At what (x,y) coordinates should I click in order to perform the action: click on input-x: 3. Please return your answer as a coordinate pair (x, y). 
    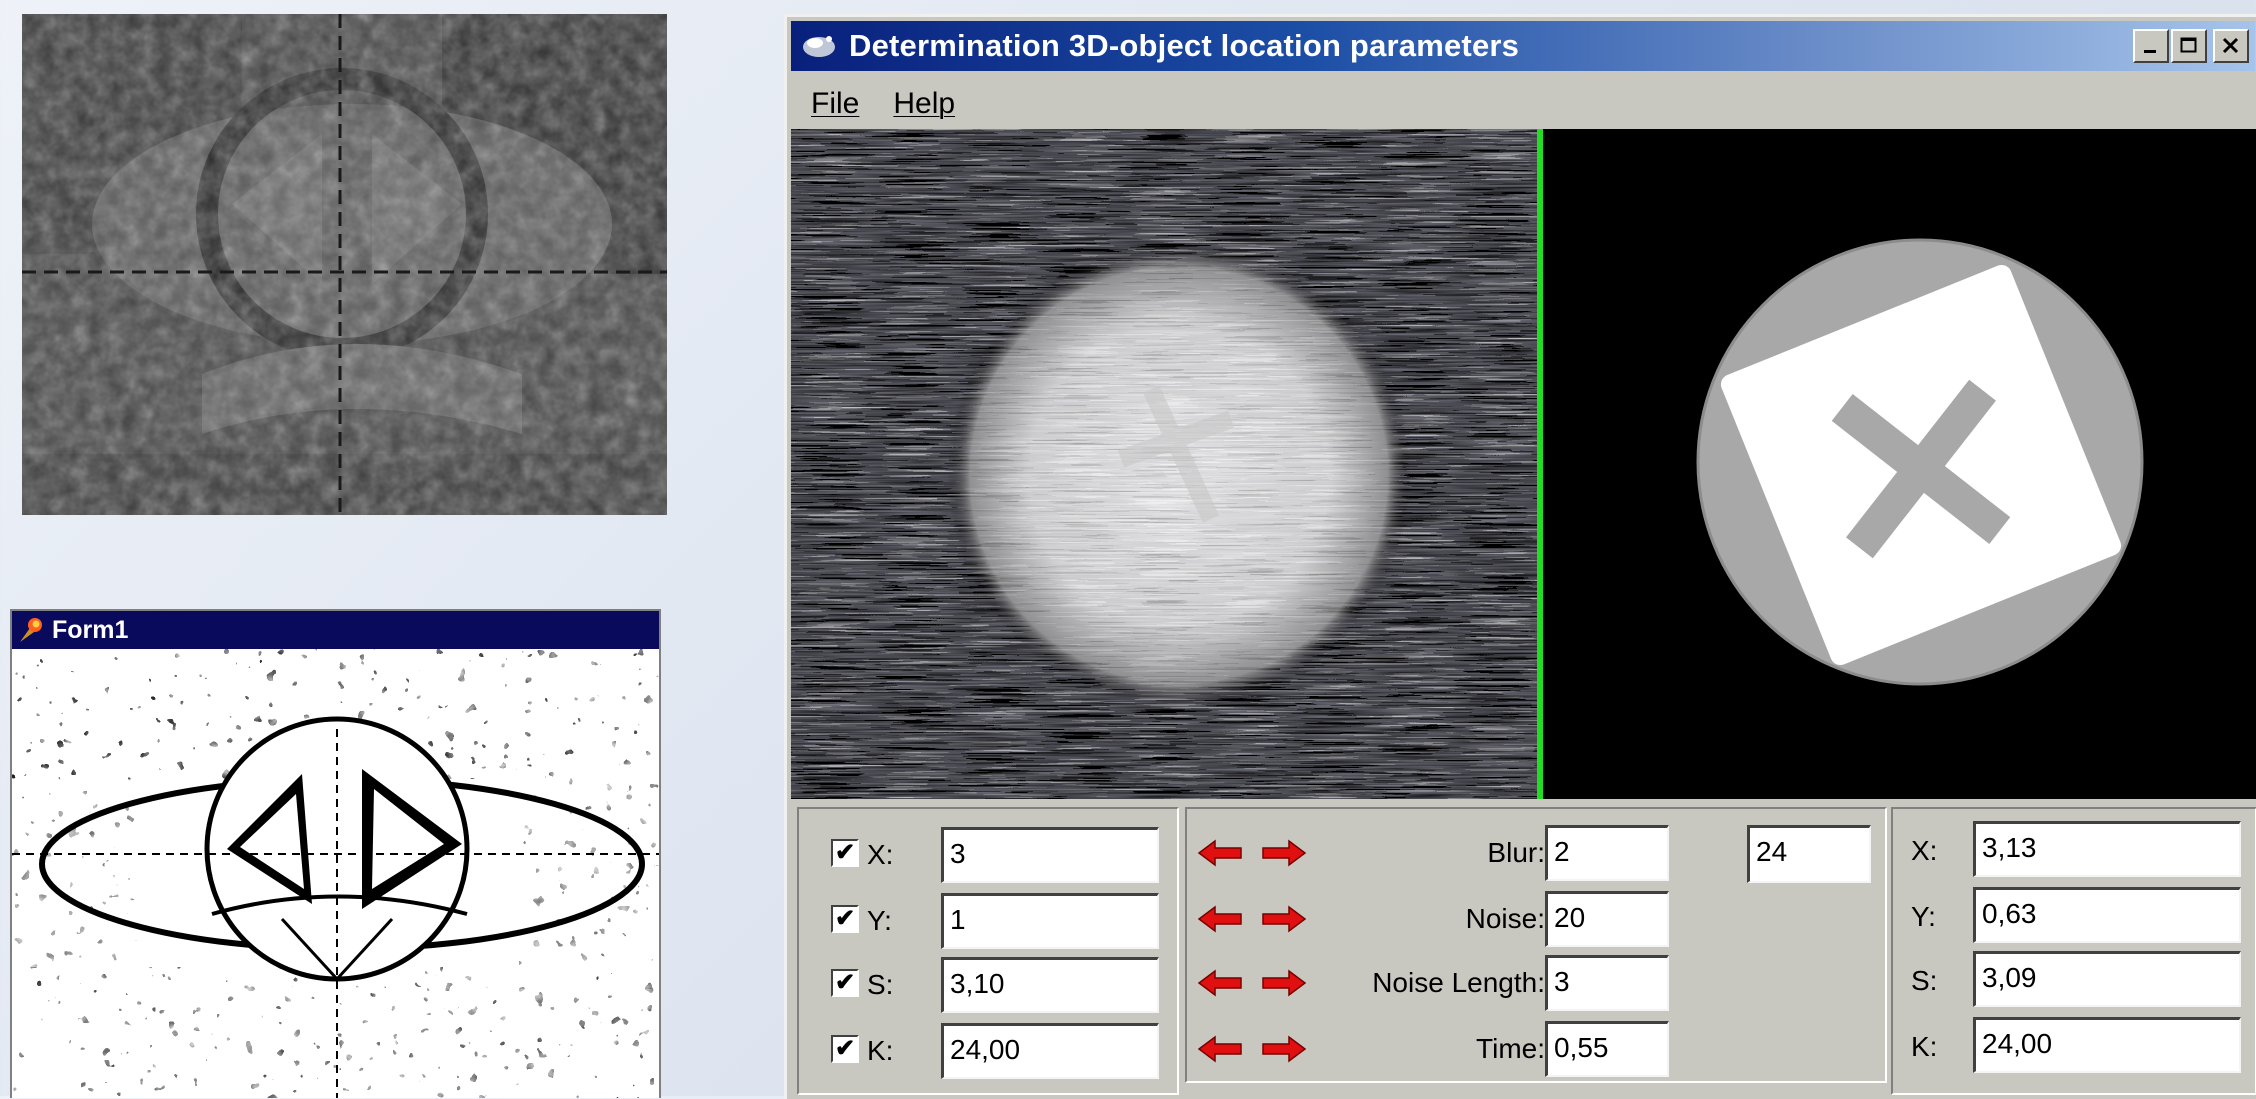
    Looking at the image, I should click on (1050, 855).